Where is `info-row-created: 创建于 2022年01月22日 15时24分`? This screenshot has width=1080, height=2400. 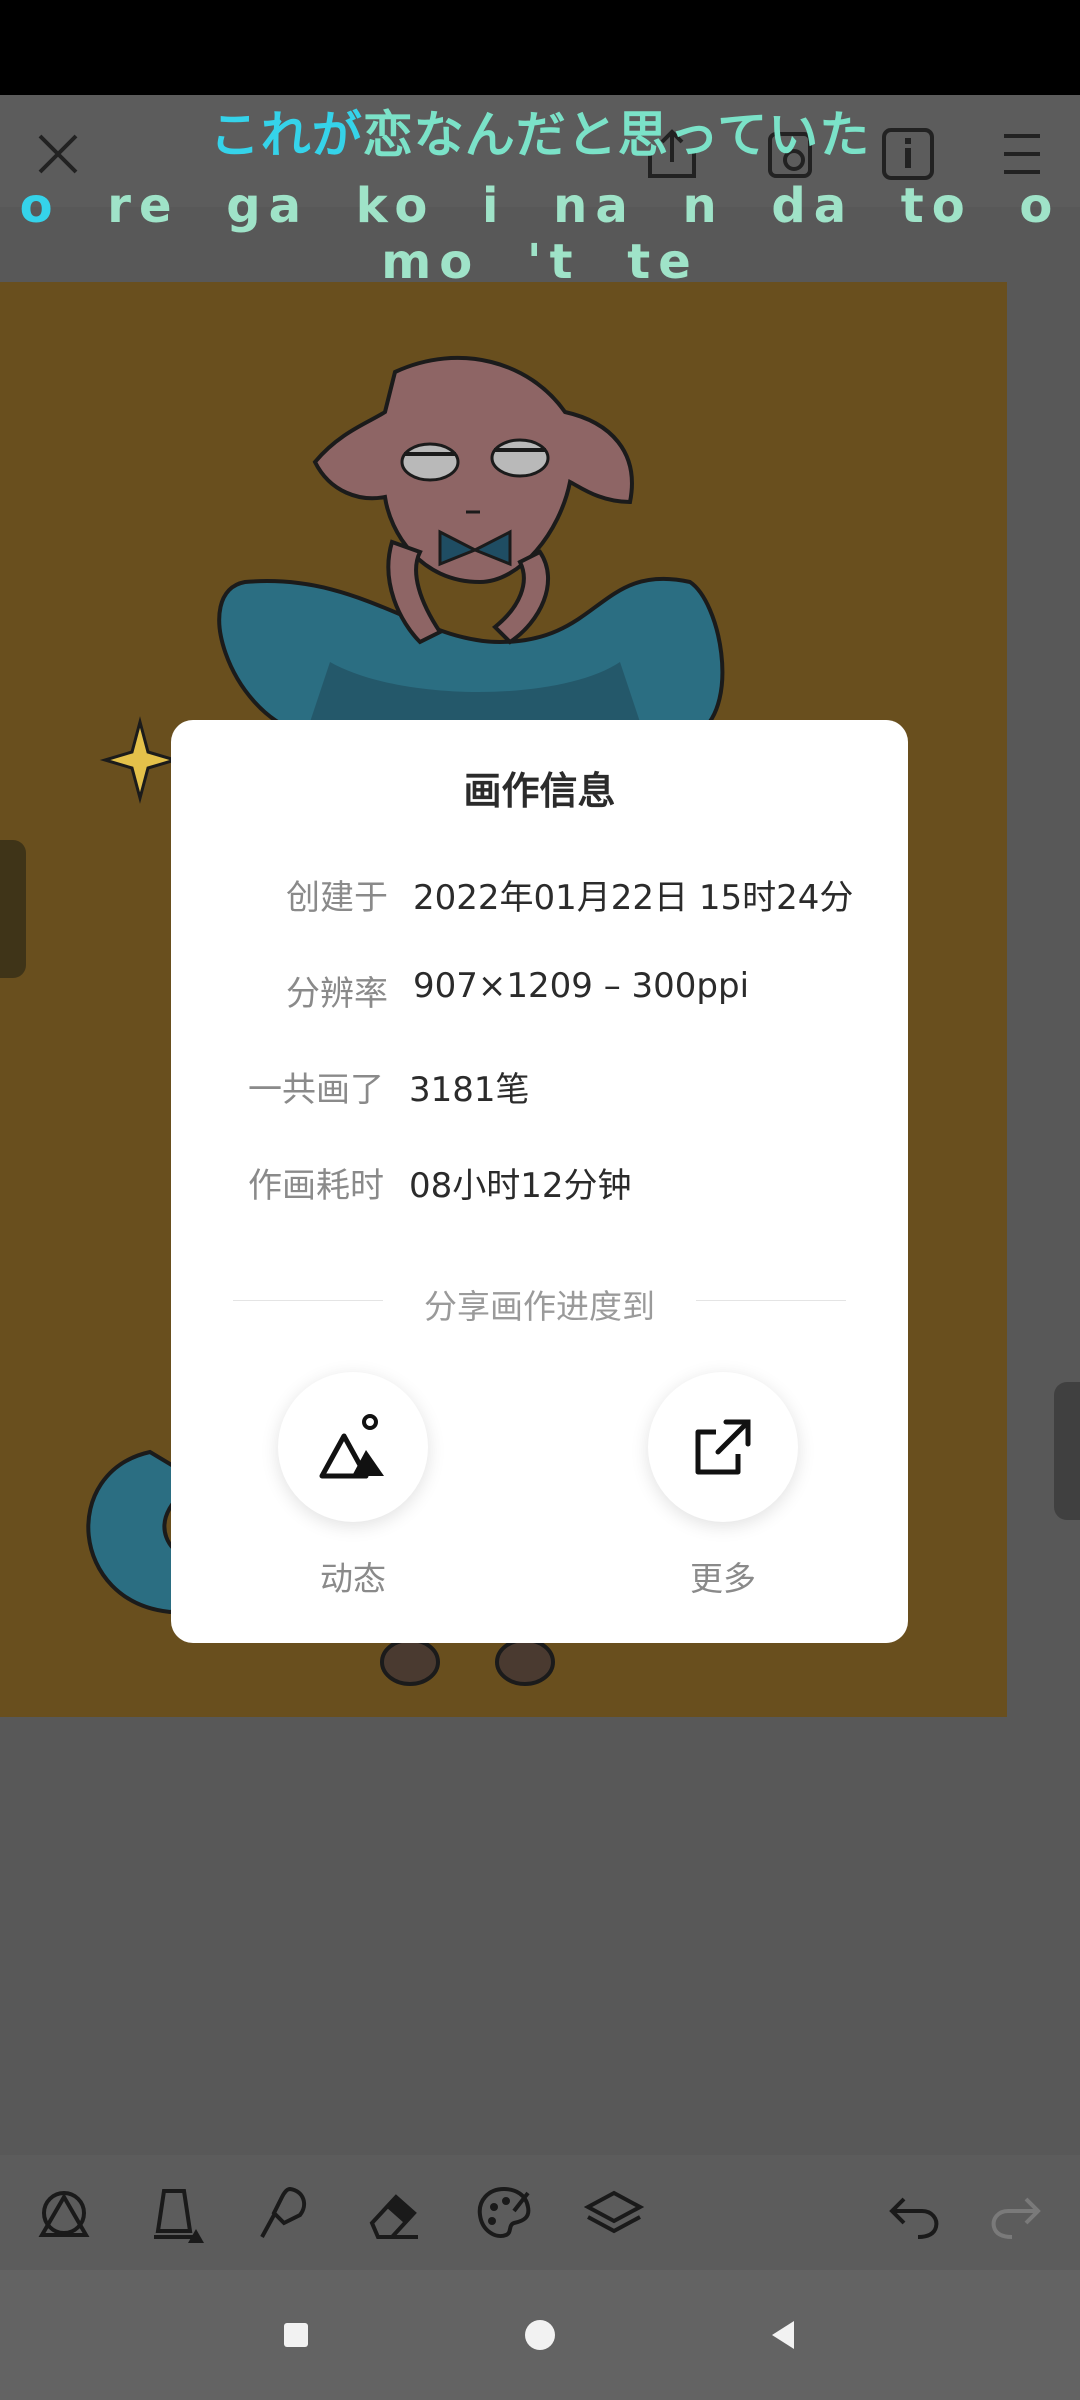
info-row-created: 创建于 2022年01月22日 15时24分 is located at coordinates (539, 900).